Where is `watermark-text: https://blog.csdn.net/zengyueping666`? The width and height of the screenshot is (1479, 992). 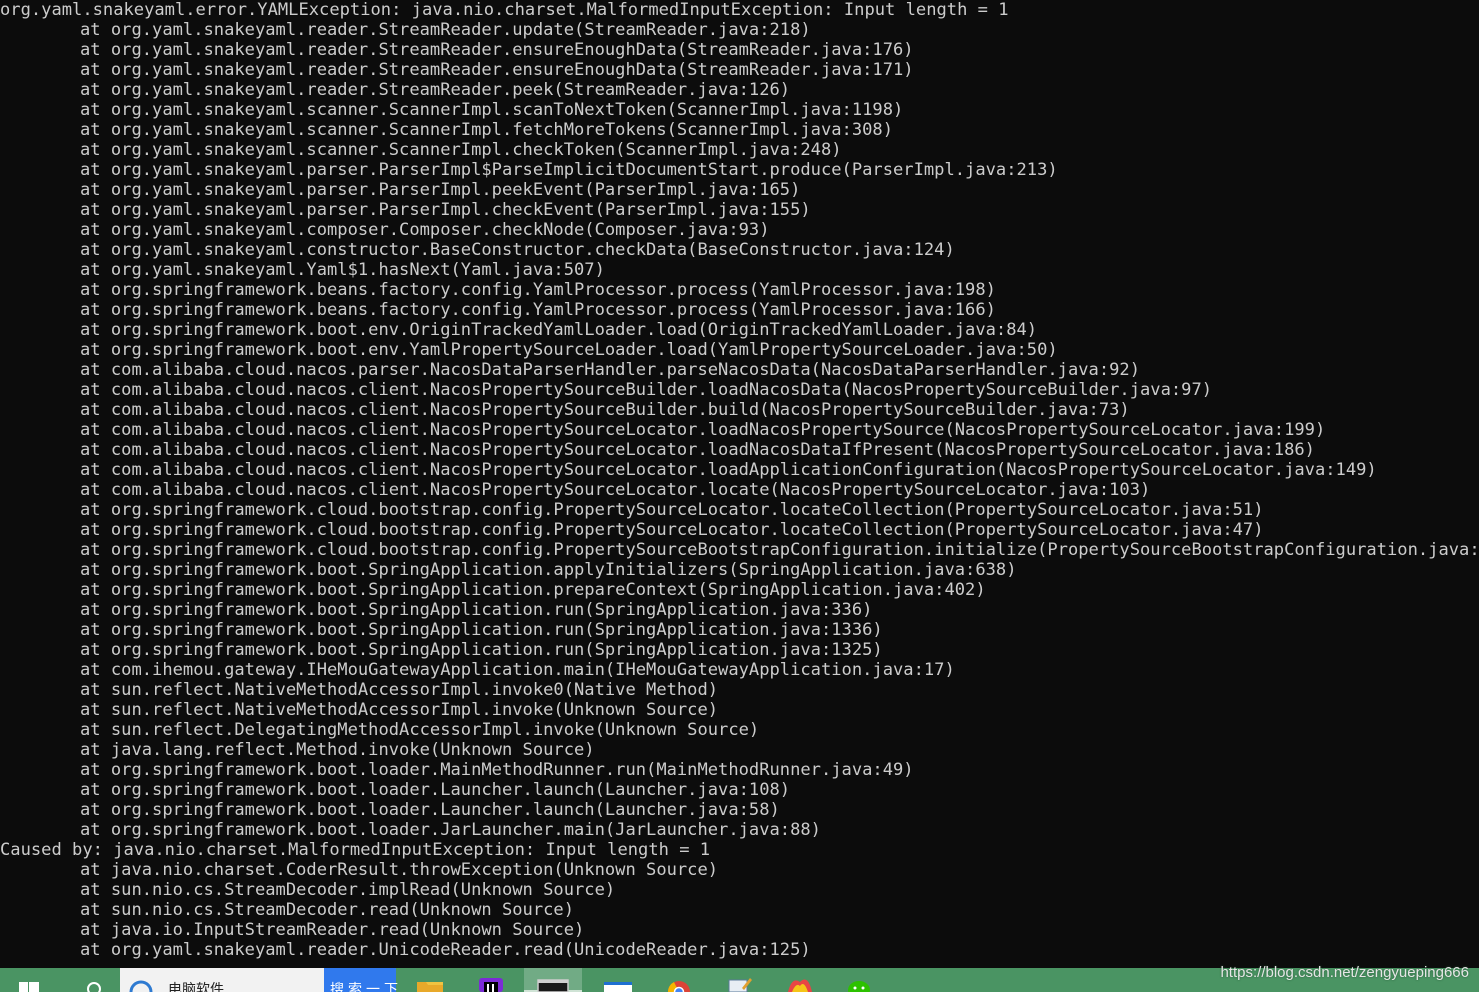 watermark-text: https://blog.csdn.net/zengyueping666 is located at coordinates (1344, 972).